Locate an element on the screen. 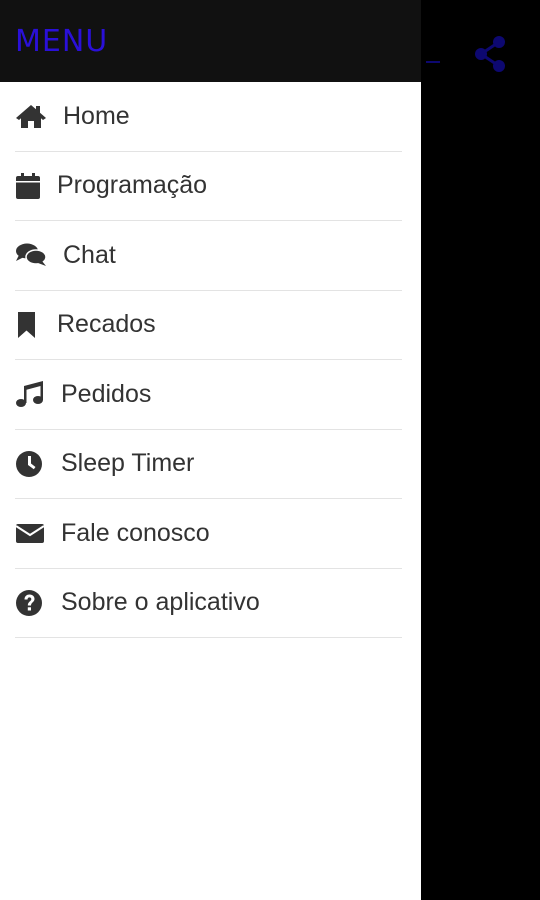 This screenshot has height=900, width=540. menu-item-label: Fale conosco is located at coordinates (135, 532).